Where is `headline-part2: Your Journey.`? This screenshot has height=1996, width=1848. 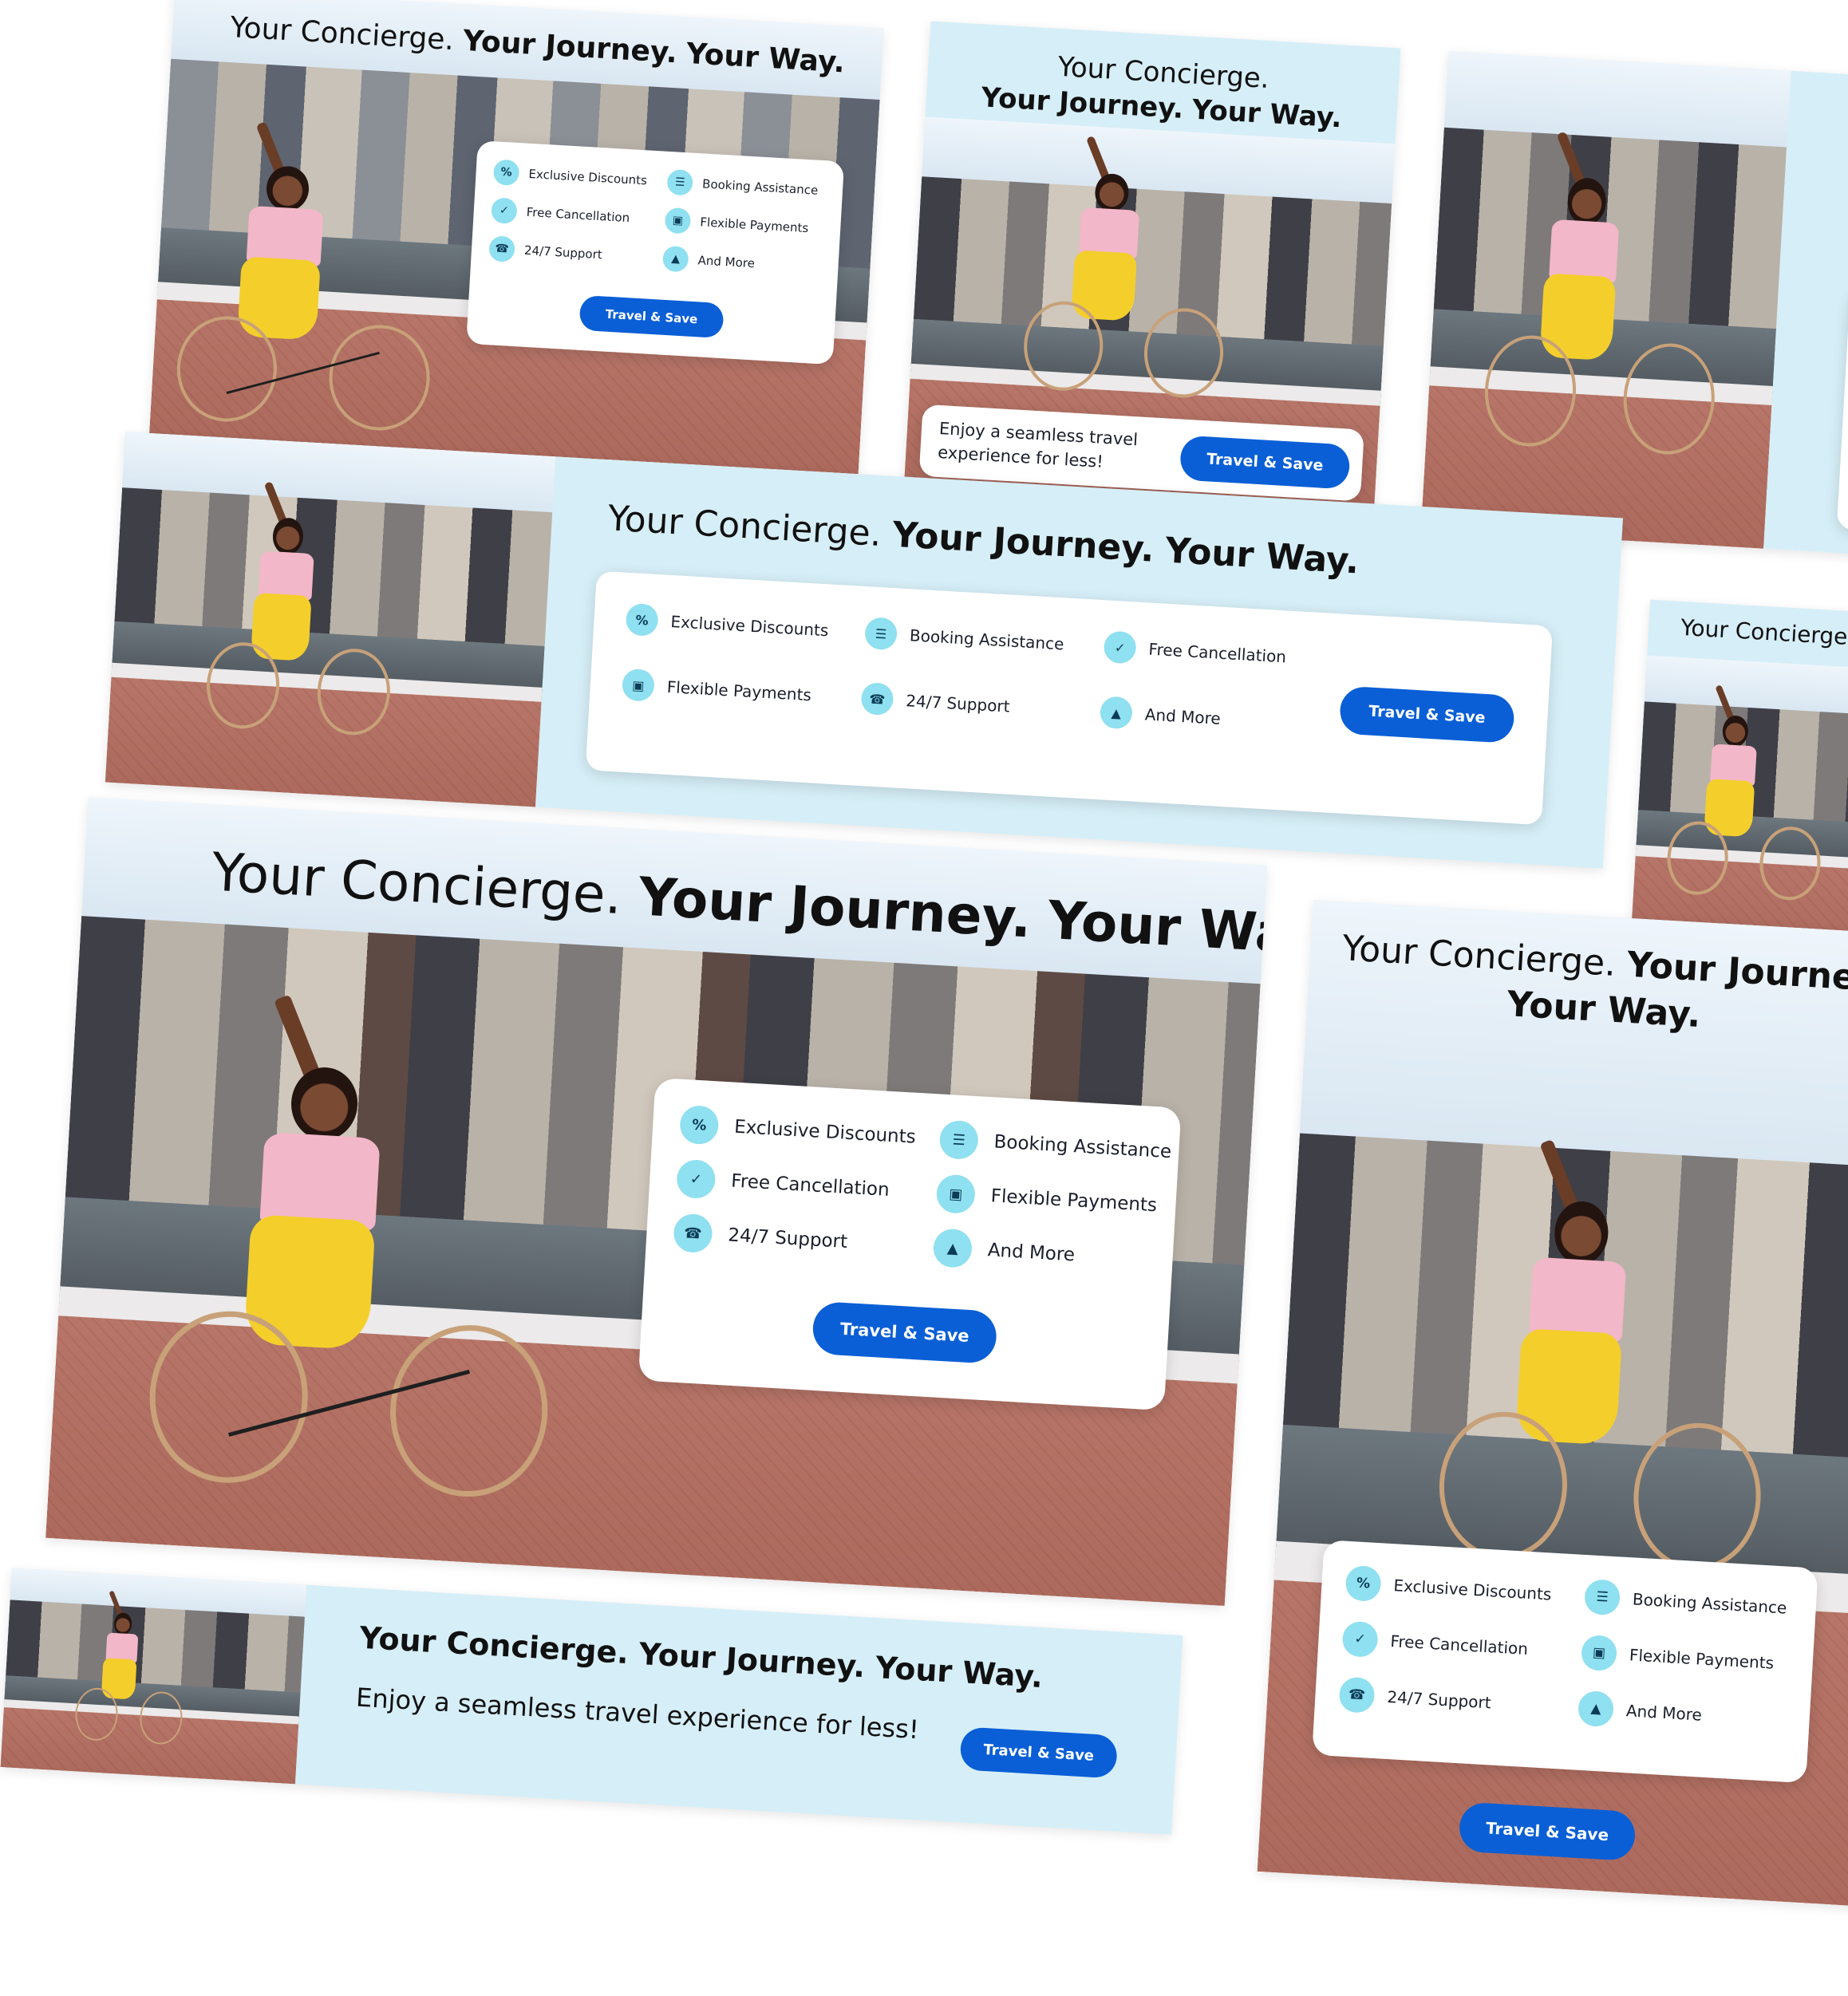
headline-part2: Your Journey. is located at coordinates (1023, 542).